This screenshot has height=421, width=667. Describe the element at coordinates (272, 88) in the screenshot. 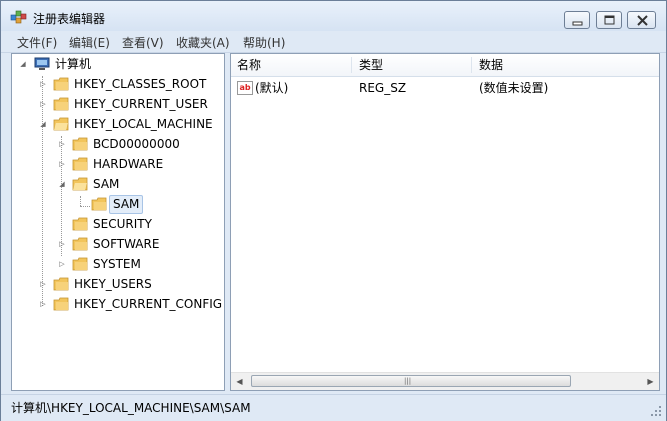

I see `value-name: (默认)` at that location.